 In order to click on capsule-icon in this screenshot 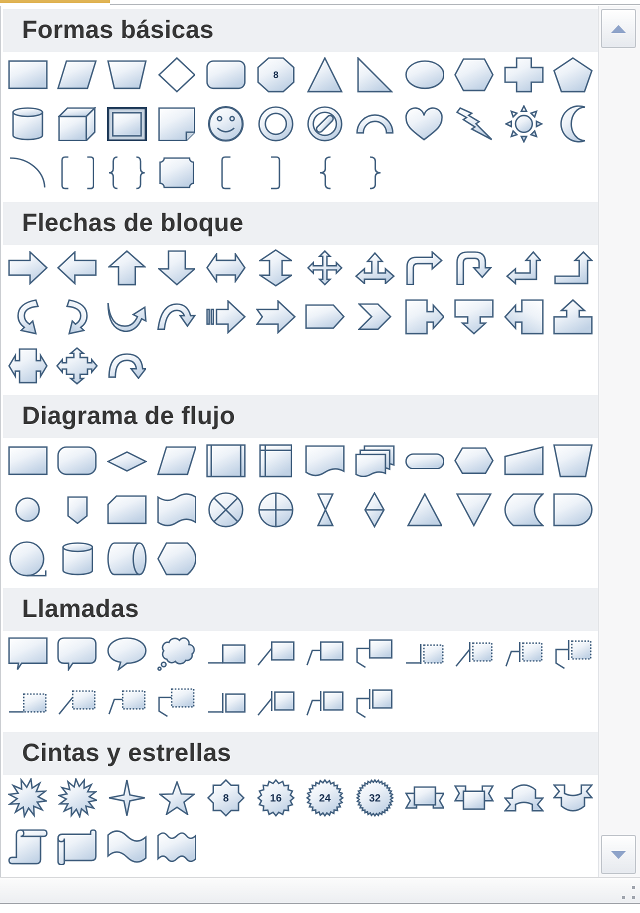, I will do `click(424, 461)`.